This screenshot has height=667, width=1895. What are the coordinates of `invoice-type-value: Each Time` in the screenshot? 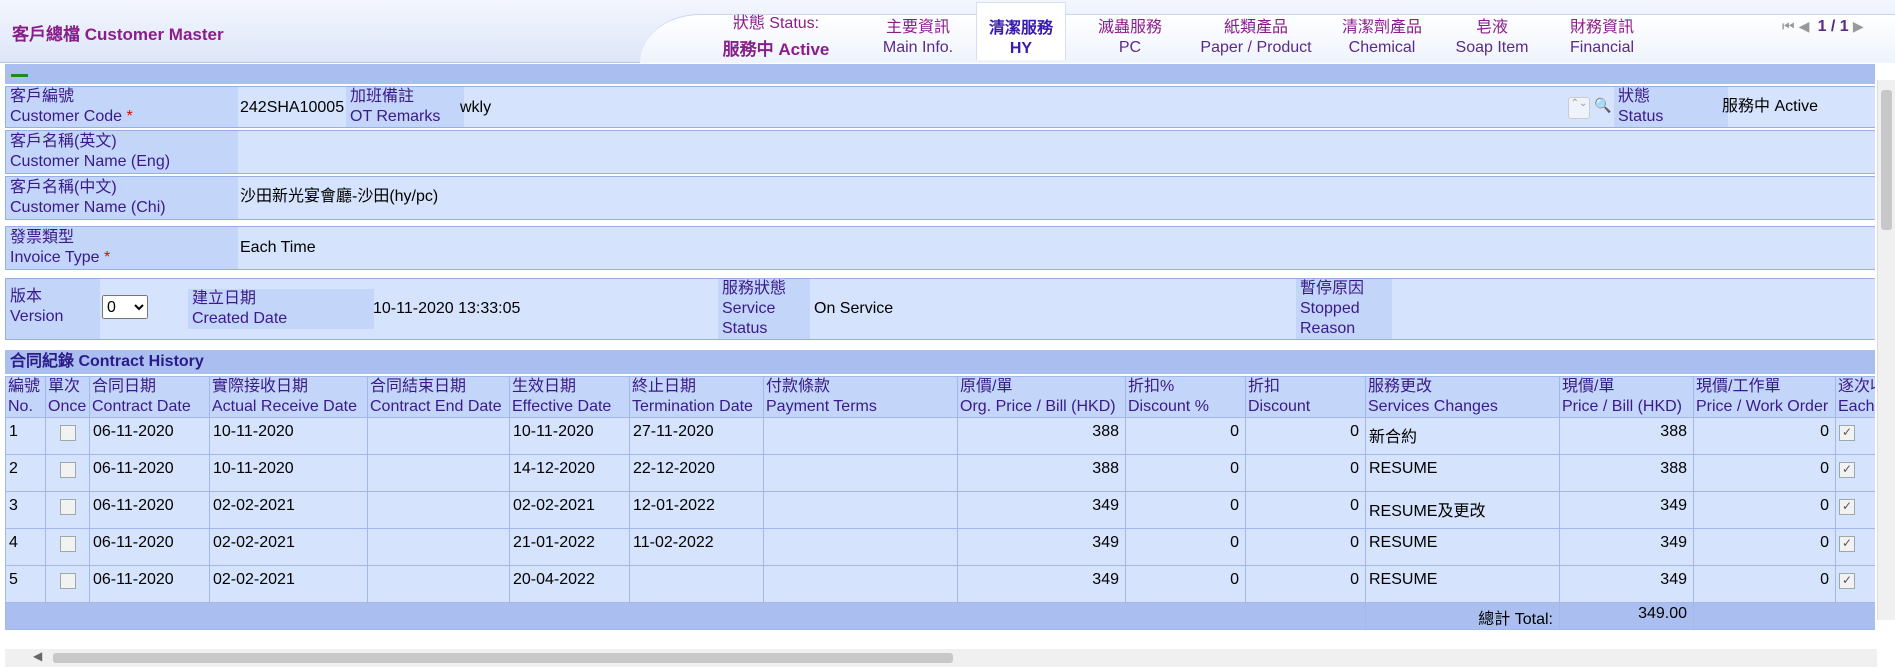 It's located at (278, 248).